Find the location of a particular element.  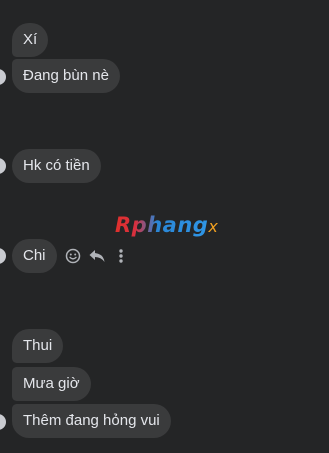

more-icon is located at coordinates (121, 256).